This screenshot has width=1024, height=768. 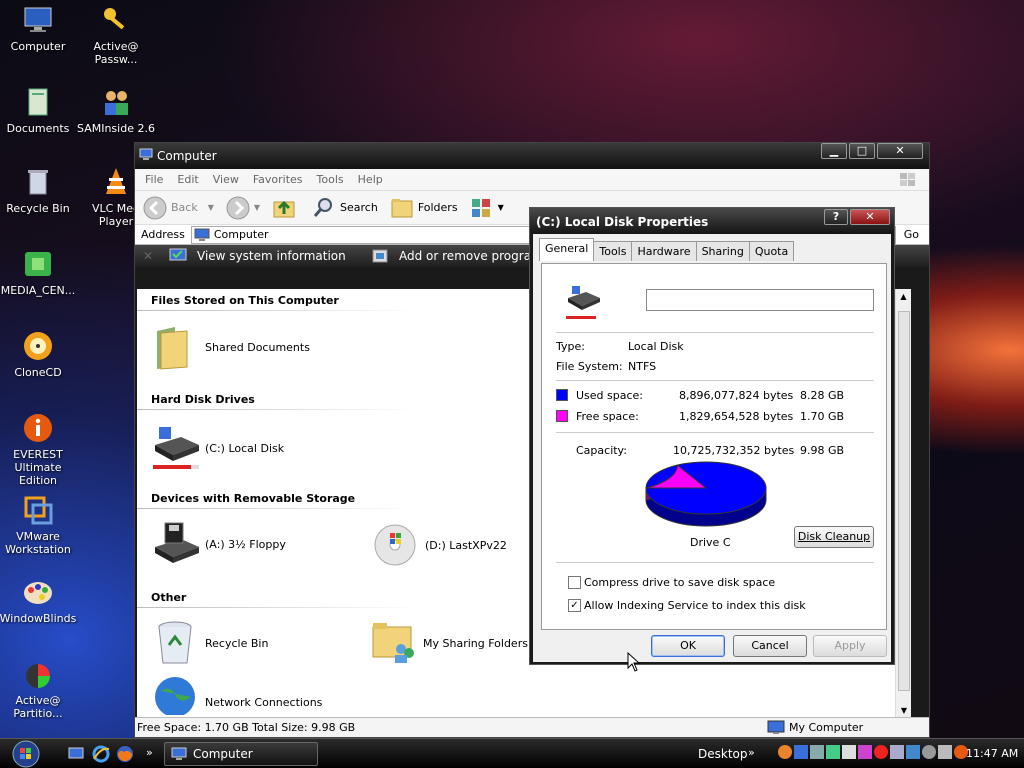 I want to click on desktop-icon-computer: Computer, so click(x=40, y=28).